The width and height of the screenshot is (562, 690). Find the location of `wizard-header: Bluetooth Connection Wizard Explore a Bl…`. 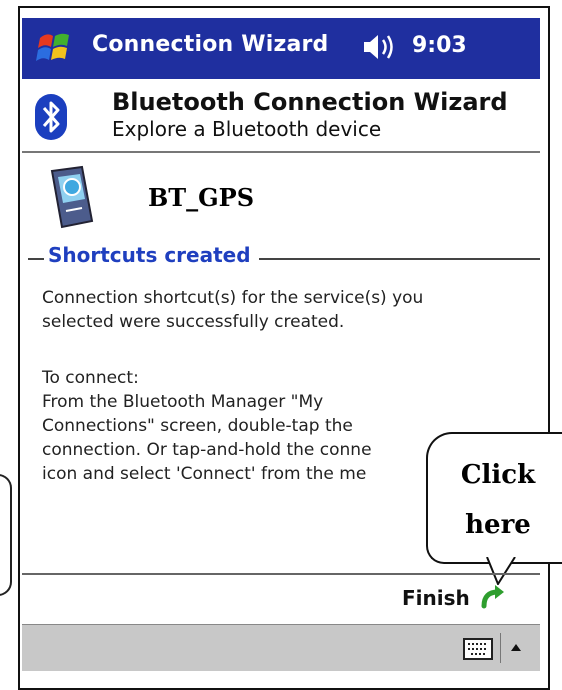

wizard-header: Bluetooth Connection Wizard Explore a Bl… is located at coordinates (281, 117).